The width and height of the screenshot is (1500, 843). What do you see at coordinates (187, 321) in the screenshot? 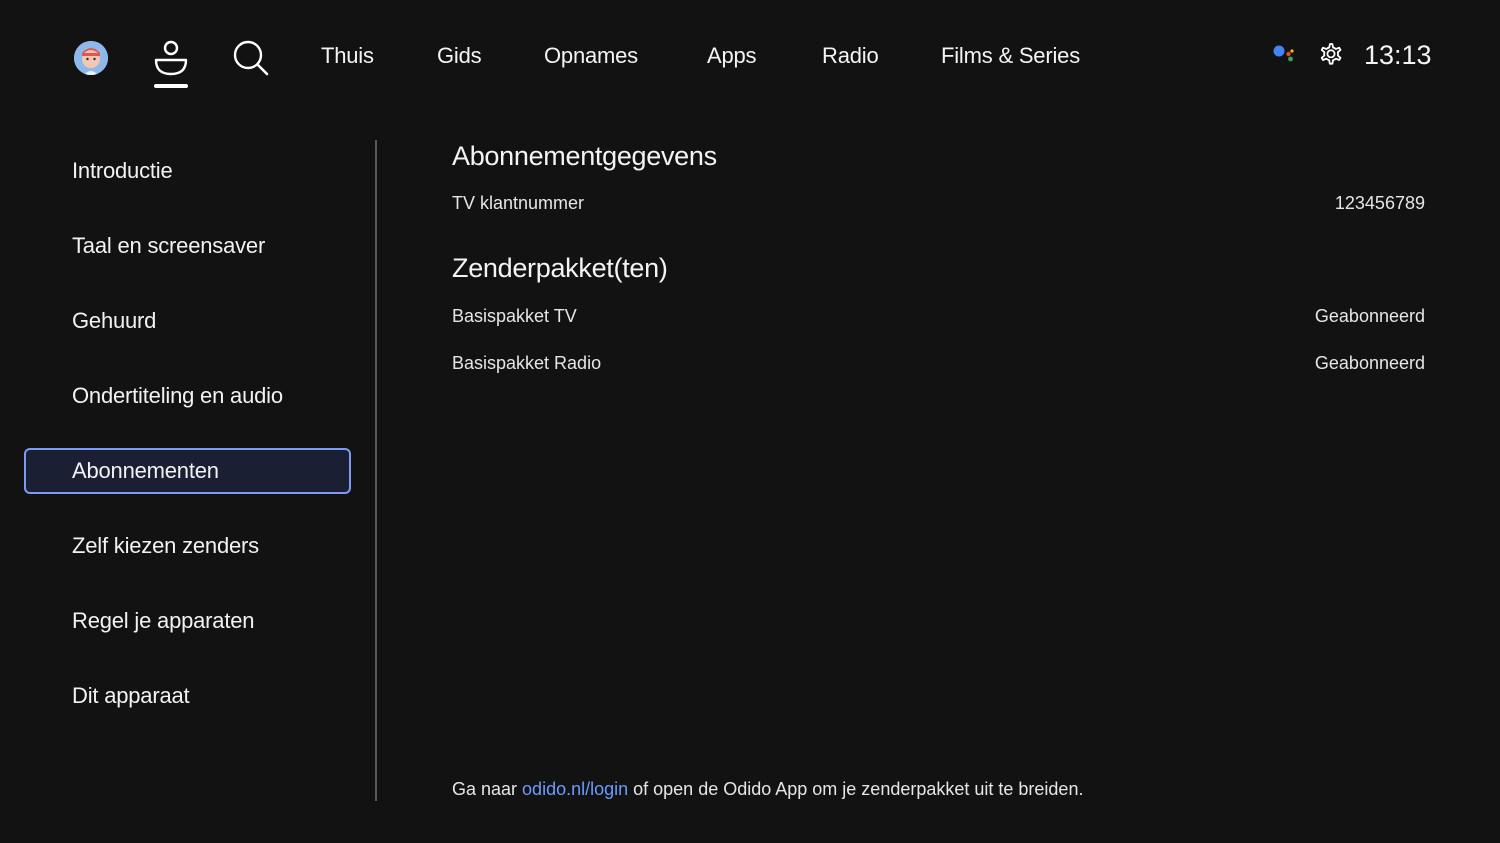
I see `sidebar-item-gehuurd: Gehuurd` at bounding box center [187, 321].